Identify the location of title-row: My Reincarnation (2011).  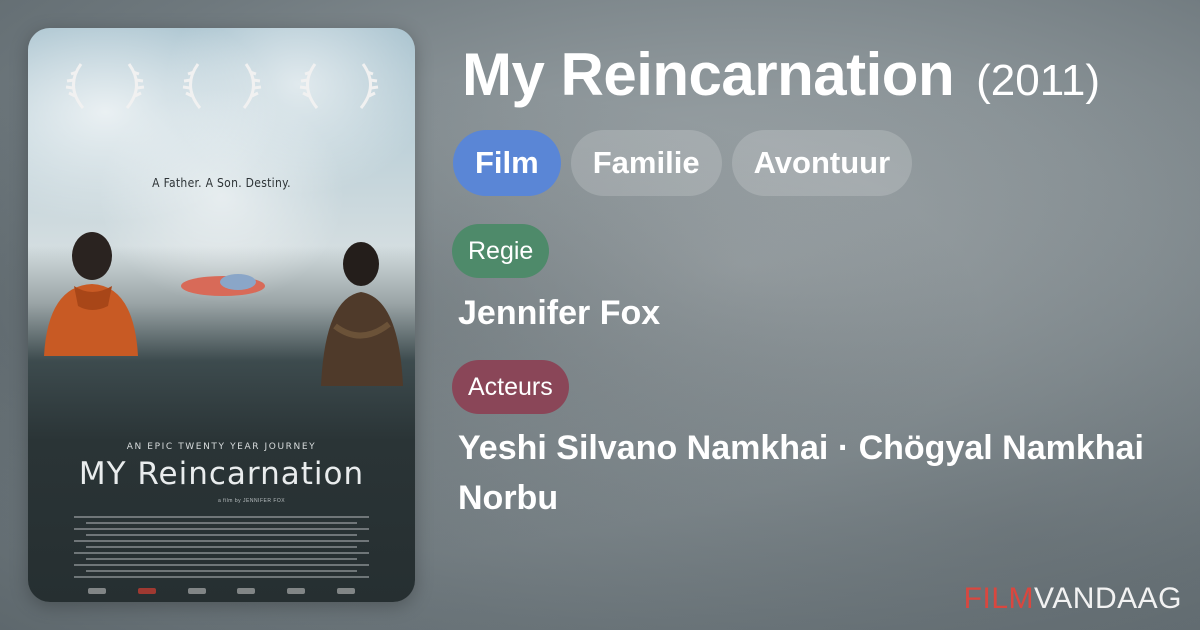
(827, 74).